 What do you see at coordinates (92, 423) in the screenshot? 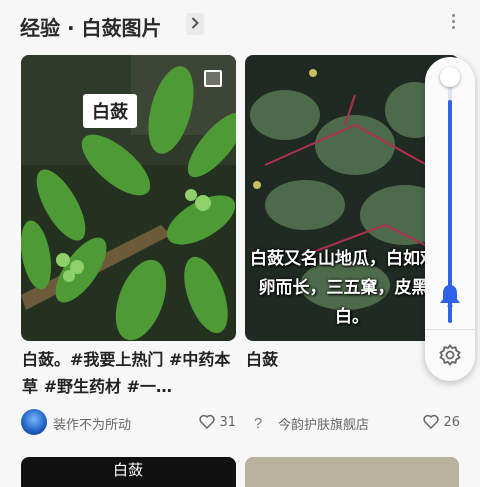
I see `author-name: 装作不为所动` at bounding box center [92, 423].